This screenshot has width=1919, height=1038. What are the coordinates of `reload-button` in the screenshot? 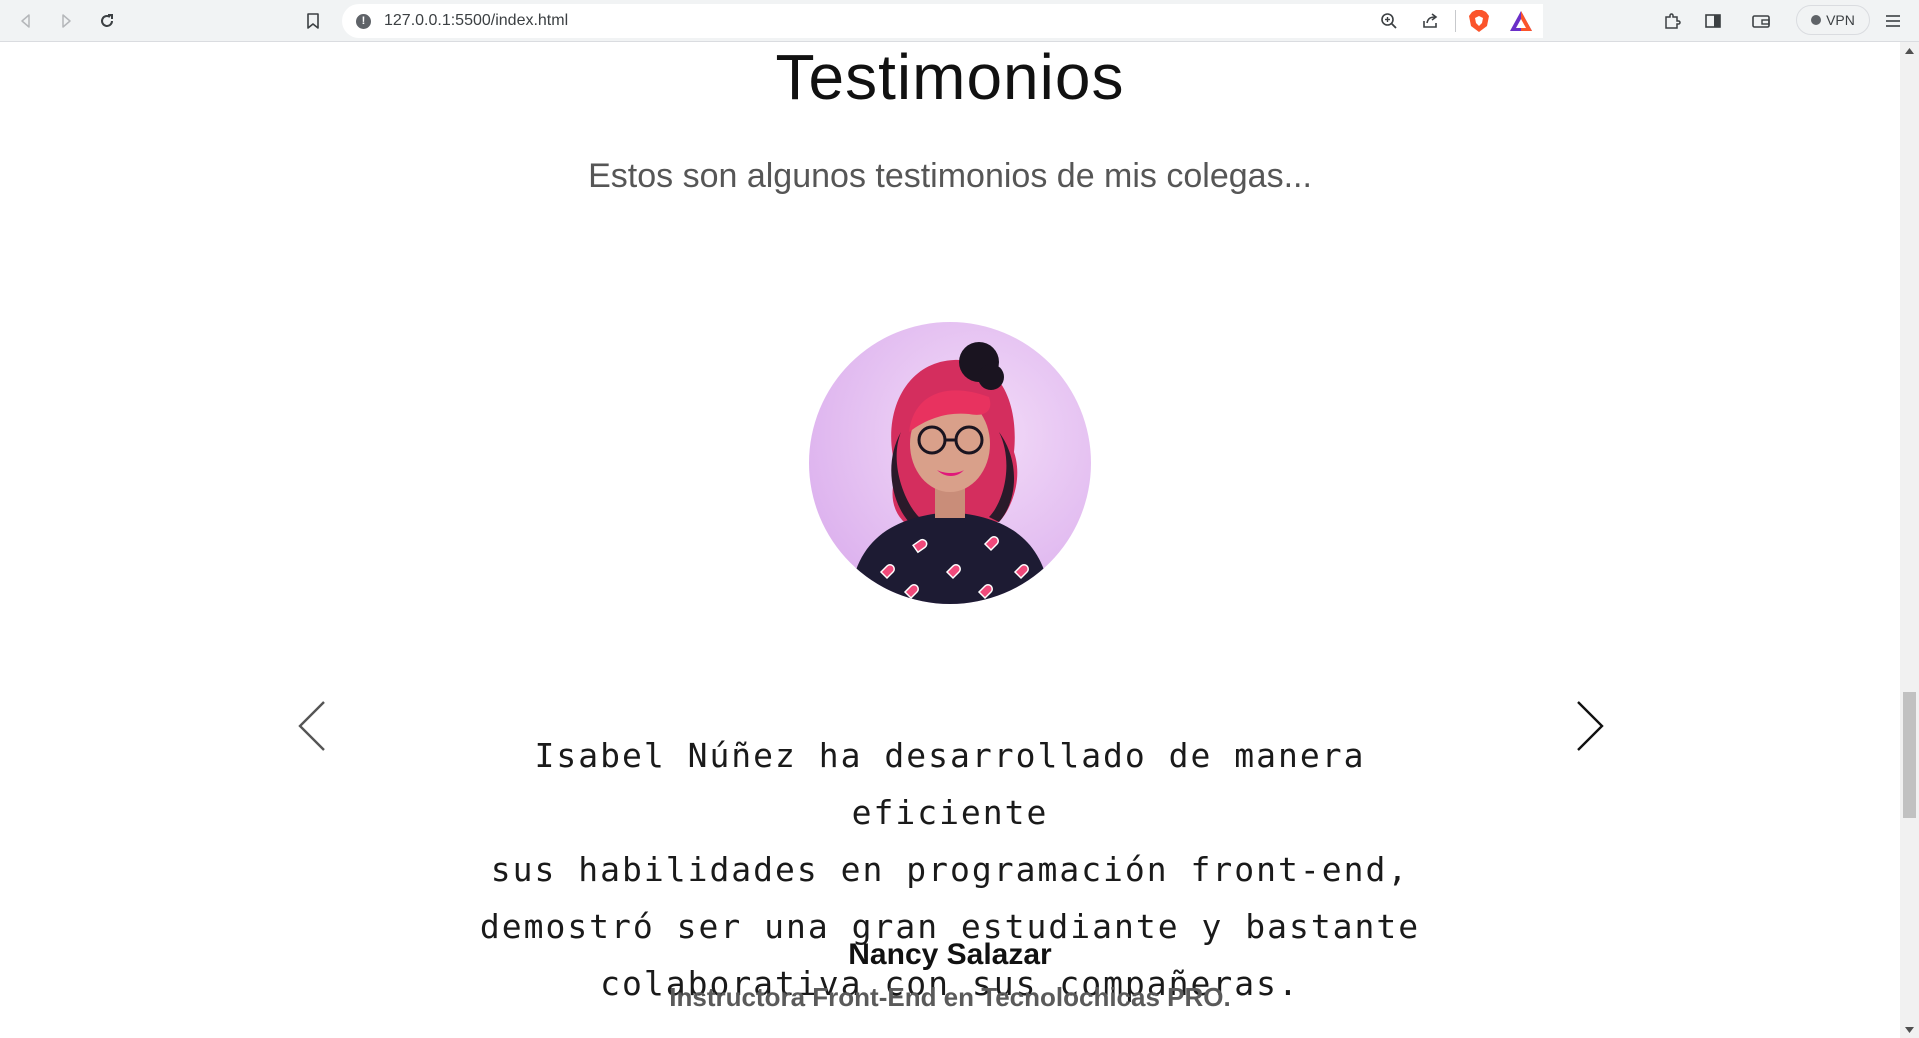 It's located at (107, 21).